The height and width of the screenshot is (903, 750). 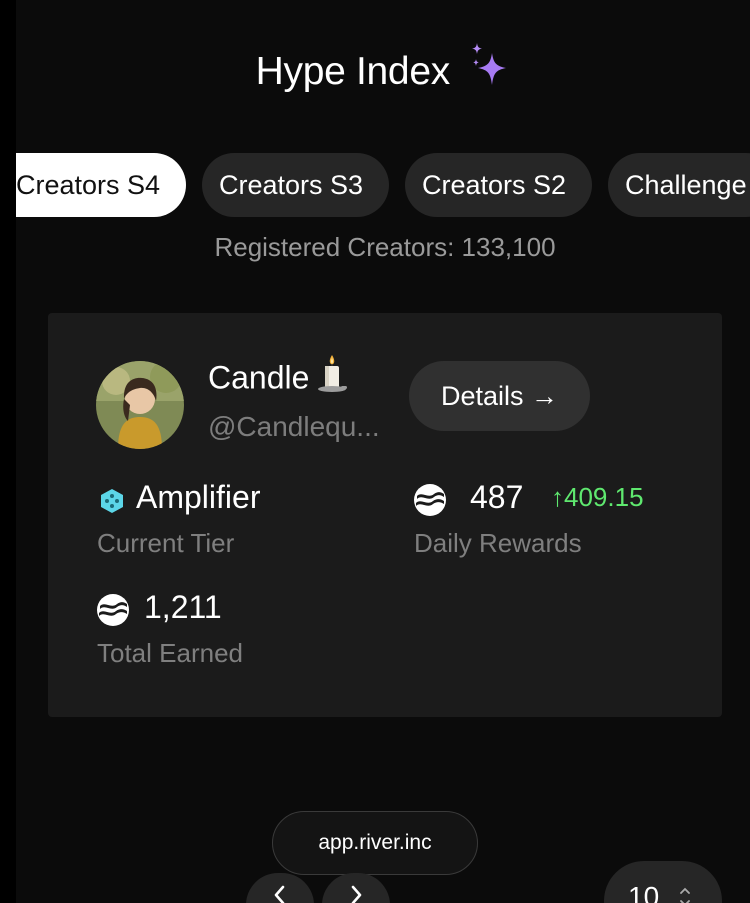 I want to click on daily-rewards-change: ↑409.15, so click(x=597, y=497).